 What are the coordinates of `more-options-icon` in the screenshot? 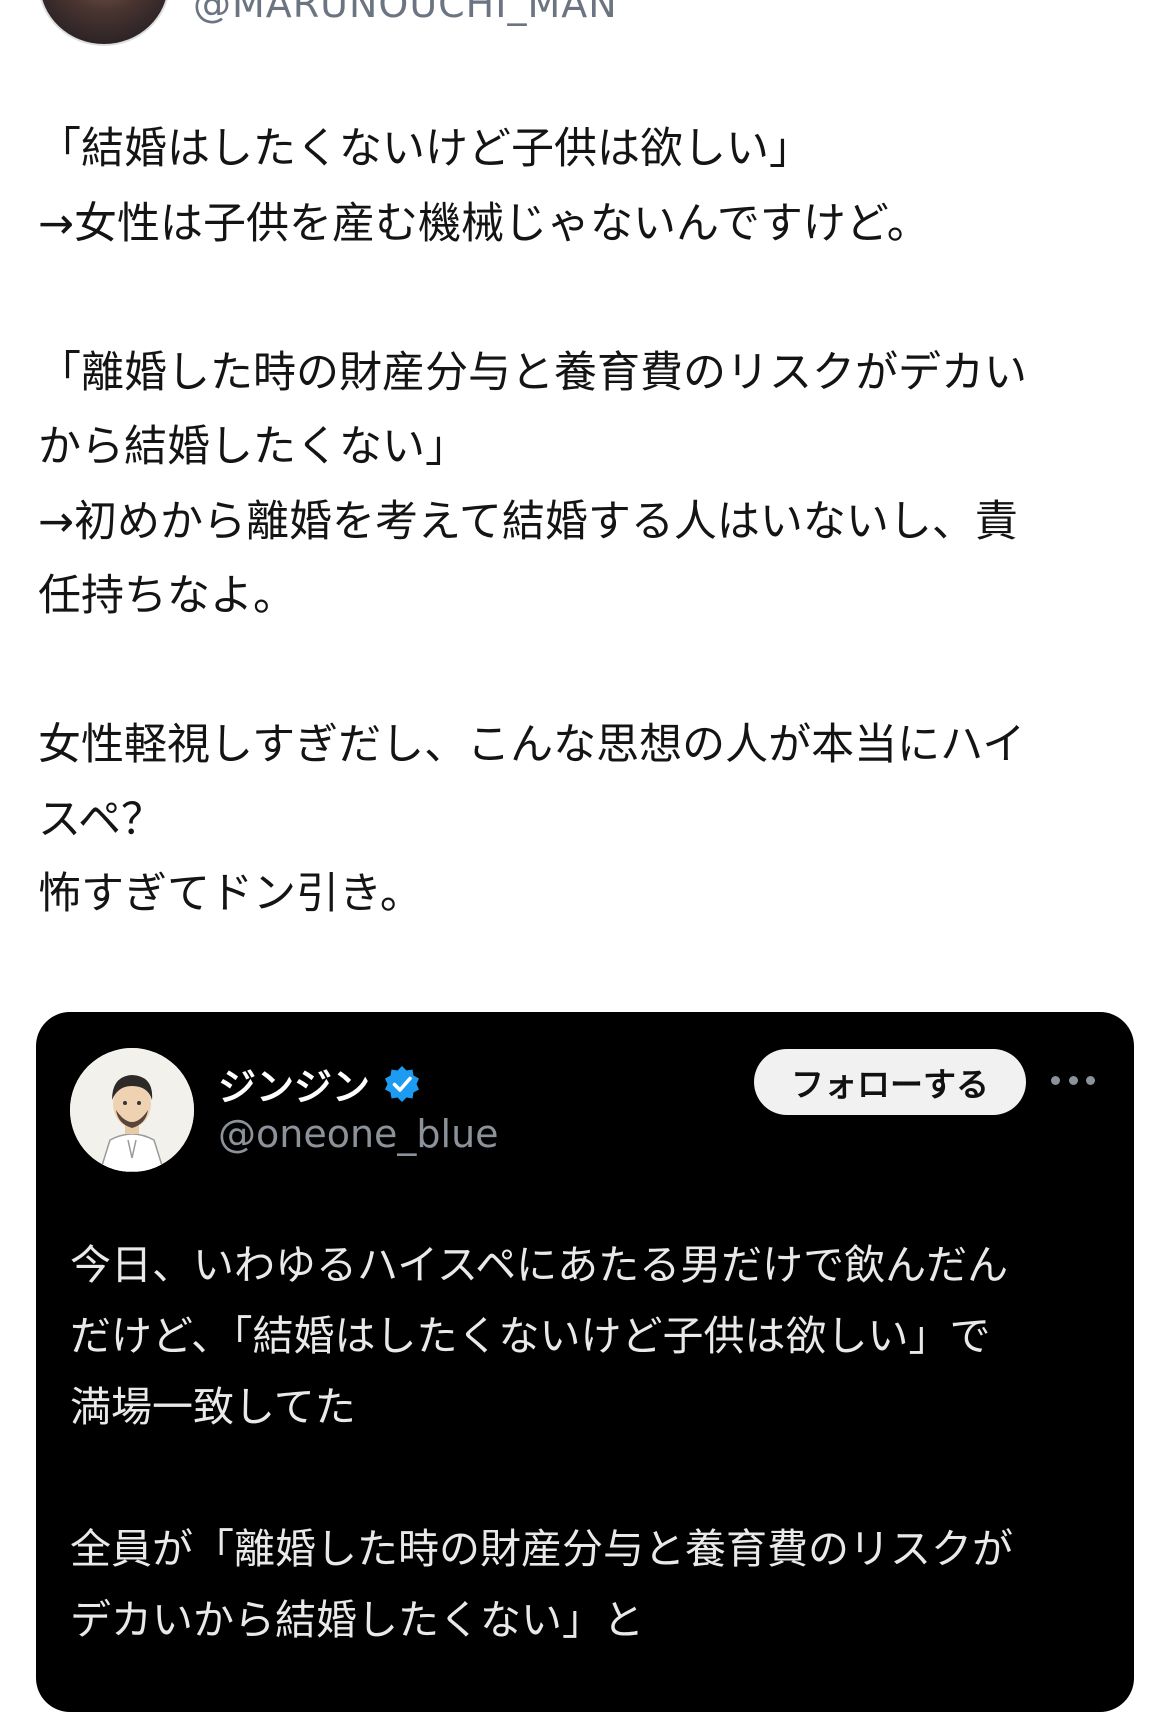 It's located at (1073, 1080).